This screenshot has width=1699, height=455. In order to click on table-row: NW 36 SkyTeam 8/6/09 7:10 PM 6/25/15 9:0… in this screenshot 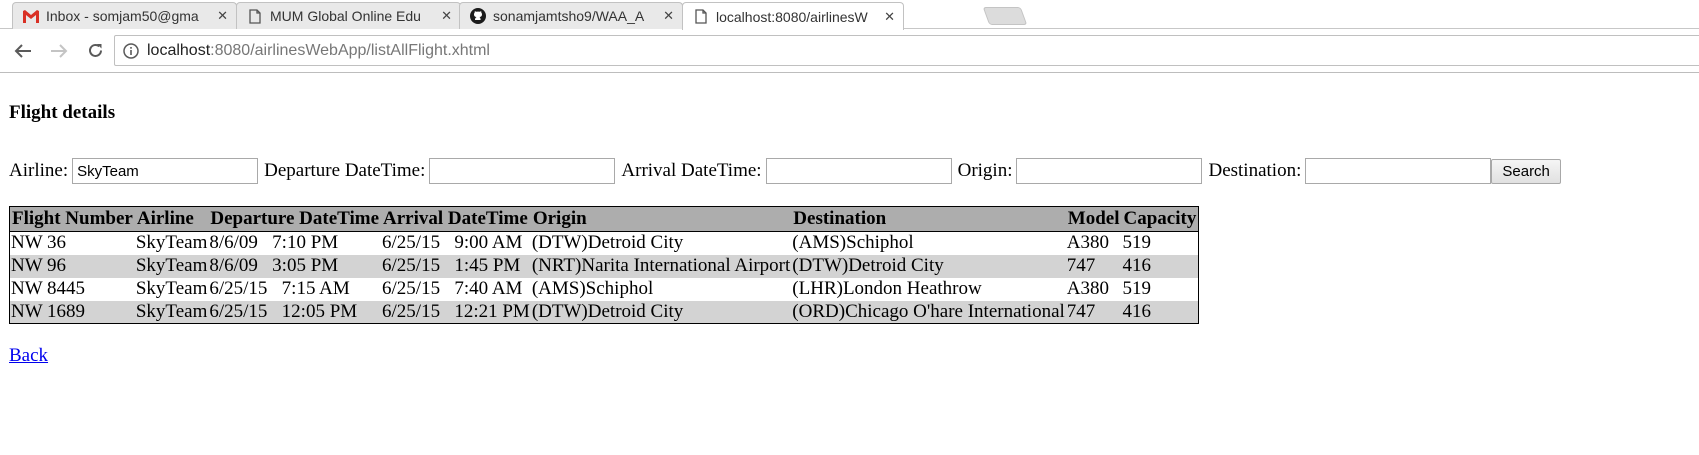, I will do `click(604, 243)`.